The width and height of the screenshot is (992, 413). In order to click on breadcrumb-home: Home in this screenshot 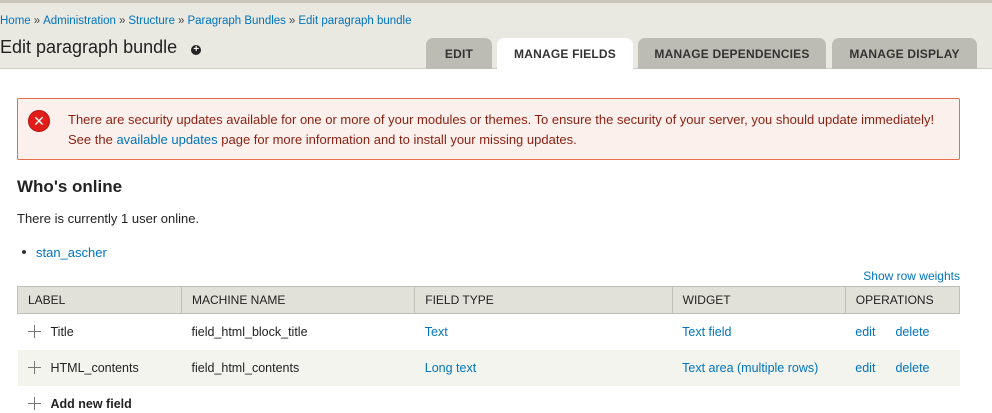, I will do `click(15, 21)`.